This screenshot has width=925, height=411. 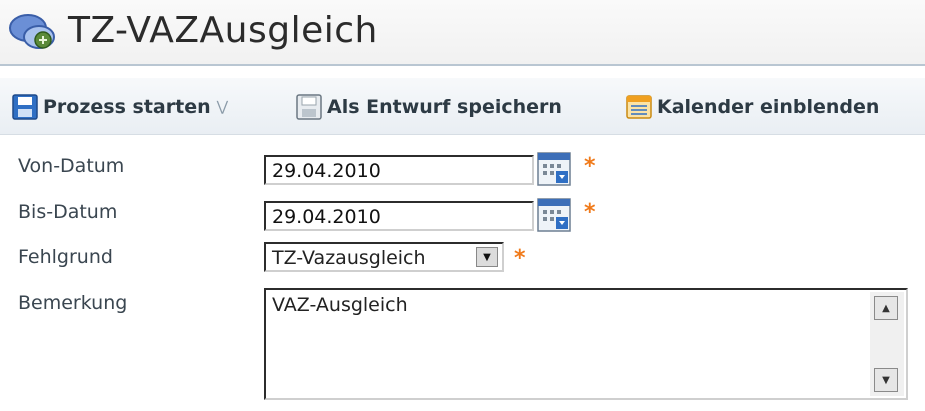 What do you see at coordinates (25, 107) in the screenshot?
I see `save-icon` at bounding box center [25, 107].